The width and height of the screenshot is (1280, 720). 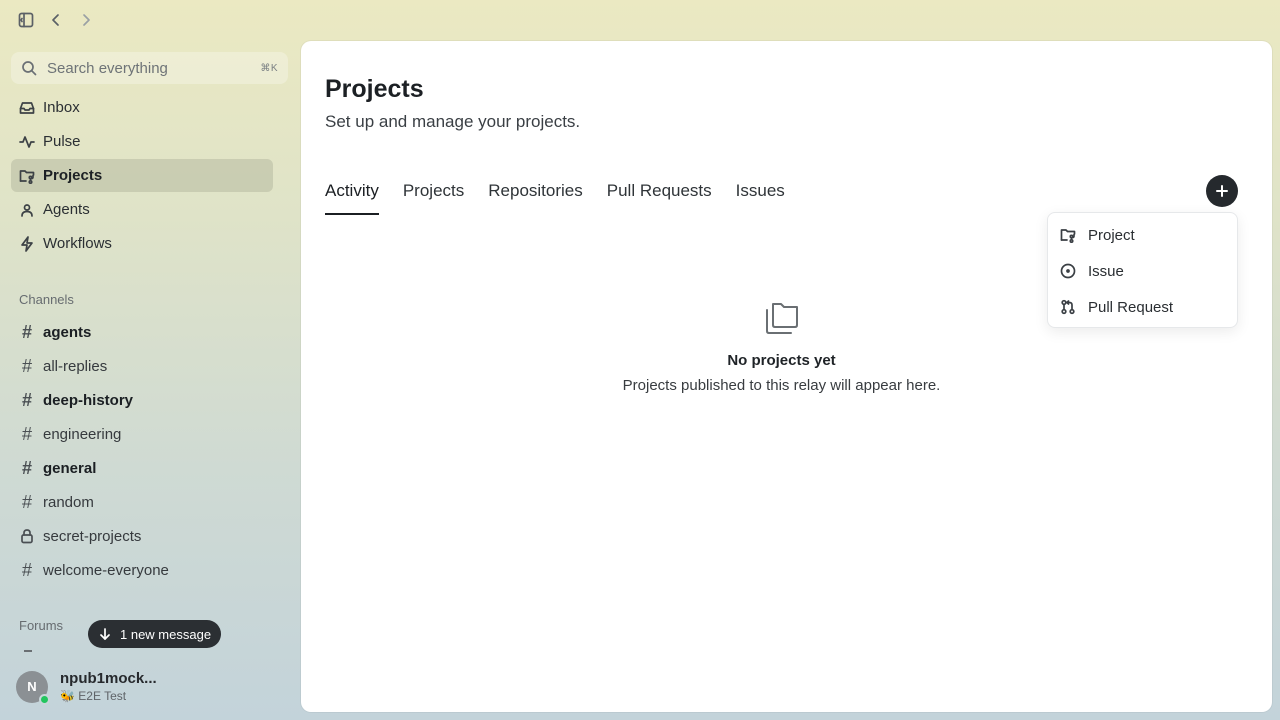 What do you see at coordinates (67, 332) in the screenshot?
I see `channel-name: agents` at bounding box center [67, 332].